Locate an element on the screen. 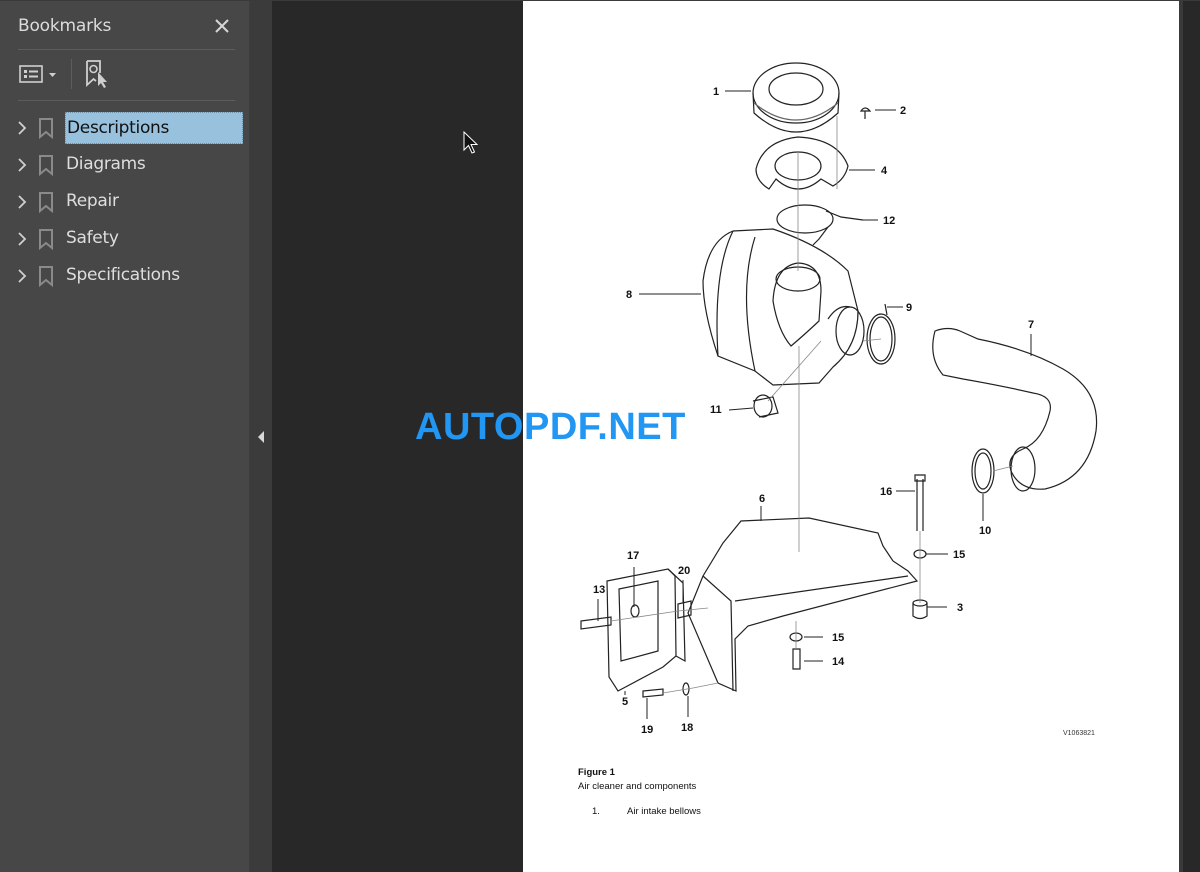  bookmark-item-descriptions: Descriptions is located at coordinates (125, 127).